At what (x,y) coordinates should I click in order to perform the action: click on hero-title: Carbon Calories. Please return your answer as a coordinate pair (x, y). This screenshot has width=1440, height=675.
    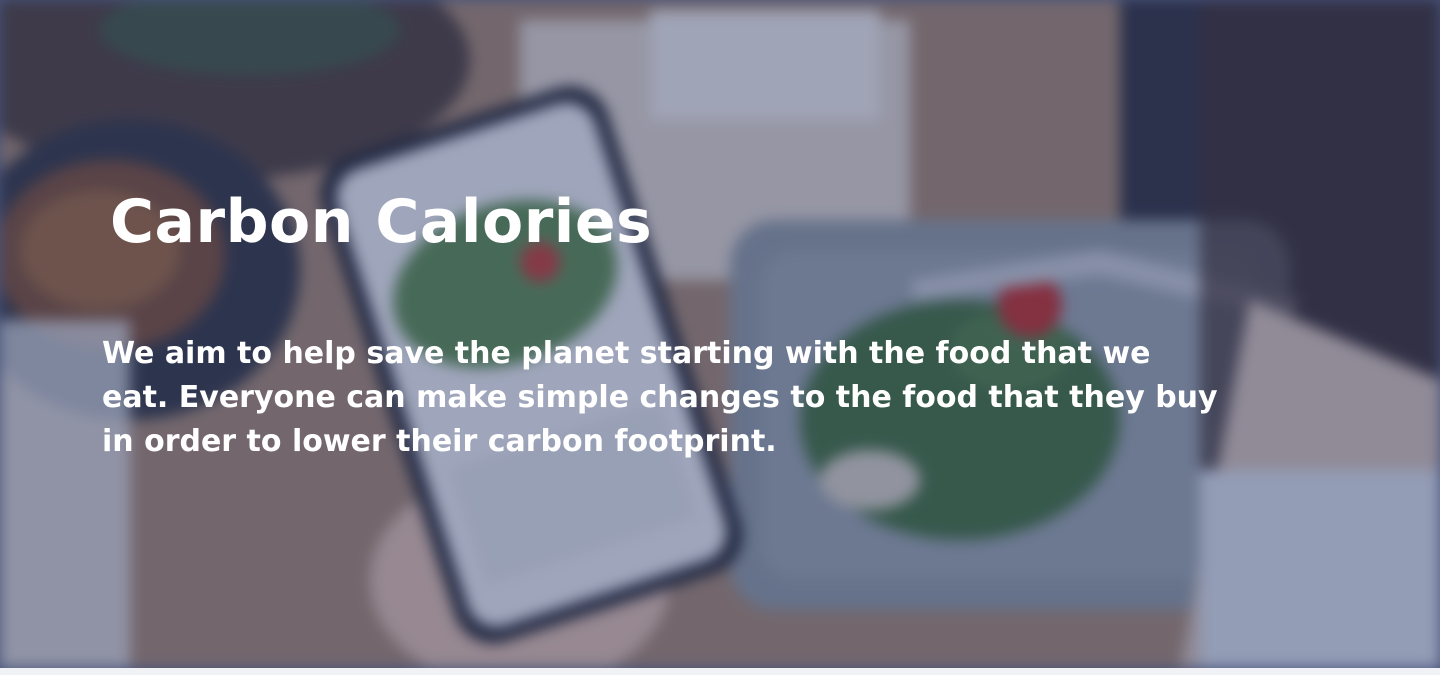
    Looking at the image, I should click on (381, 222).